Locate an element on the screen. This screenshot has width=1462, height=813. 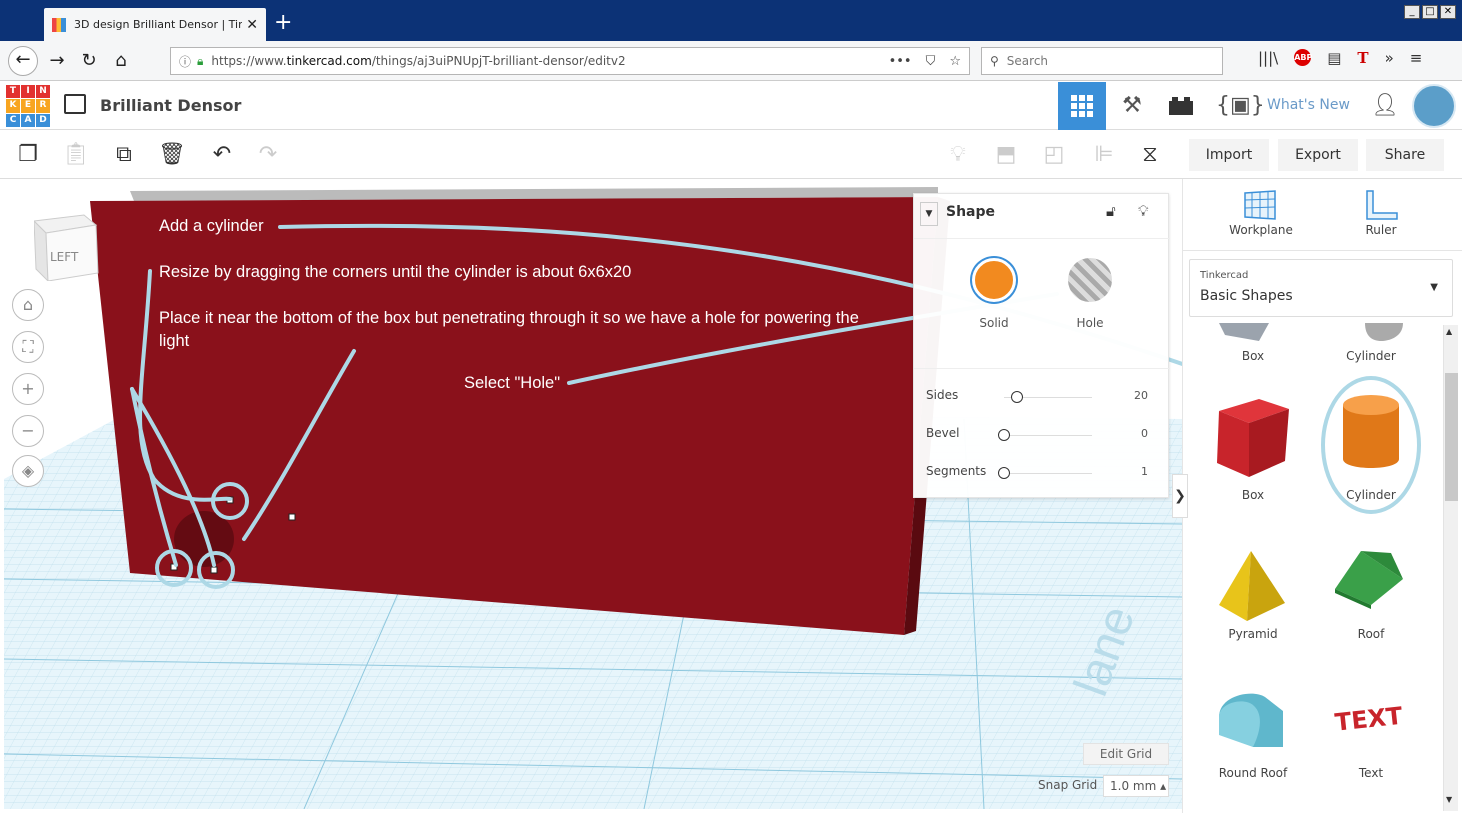
text-shape-icon: TEXT is located at coordinates (1371, 720).